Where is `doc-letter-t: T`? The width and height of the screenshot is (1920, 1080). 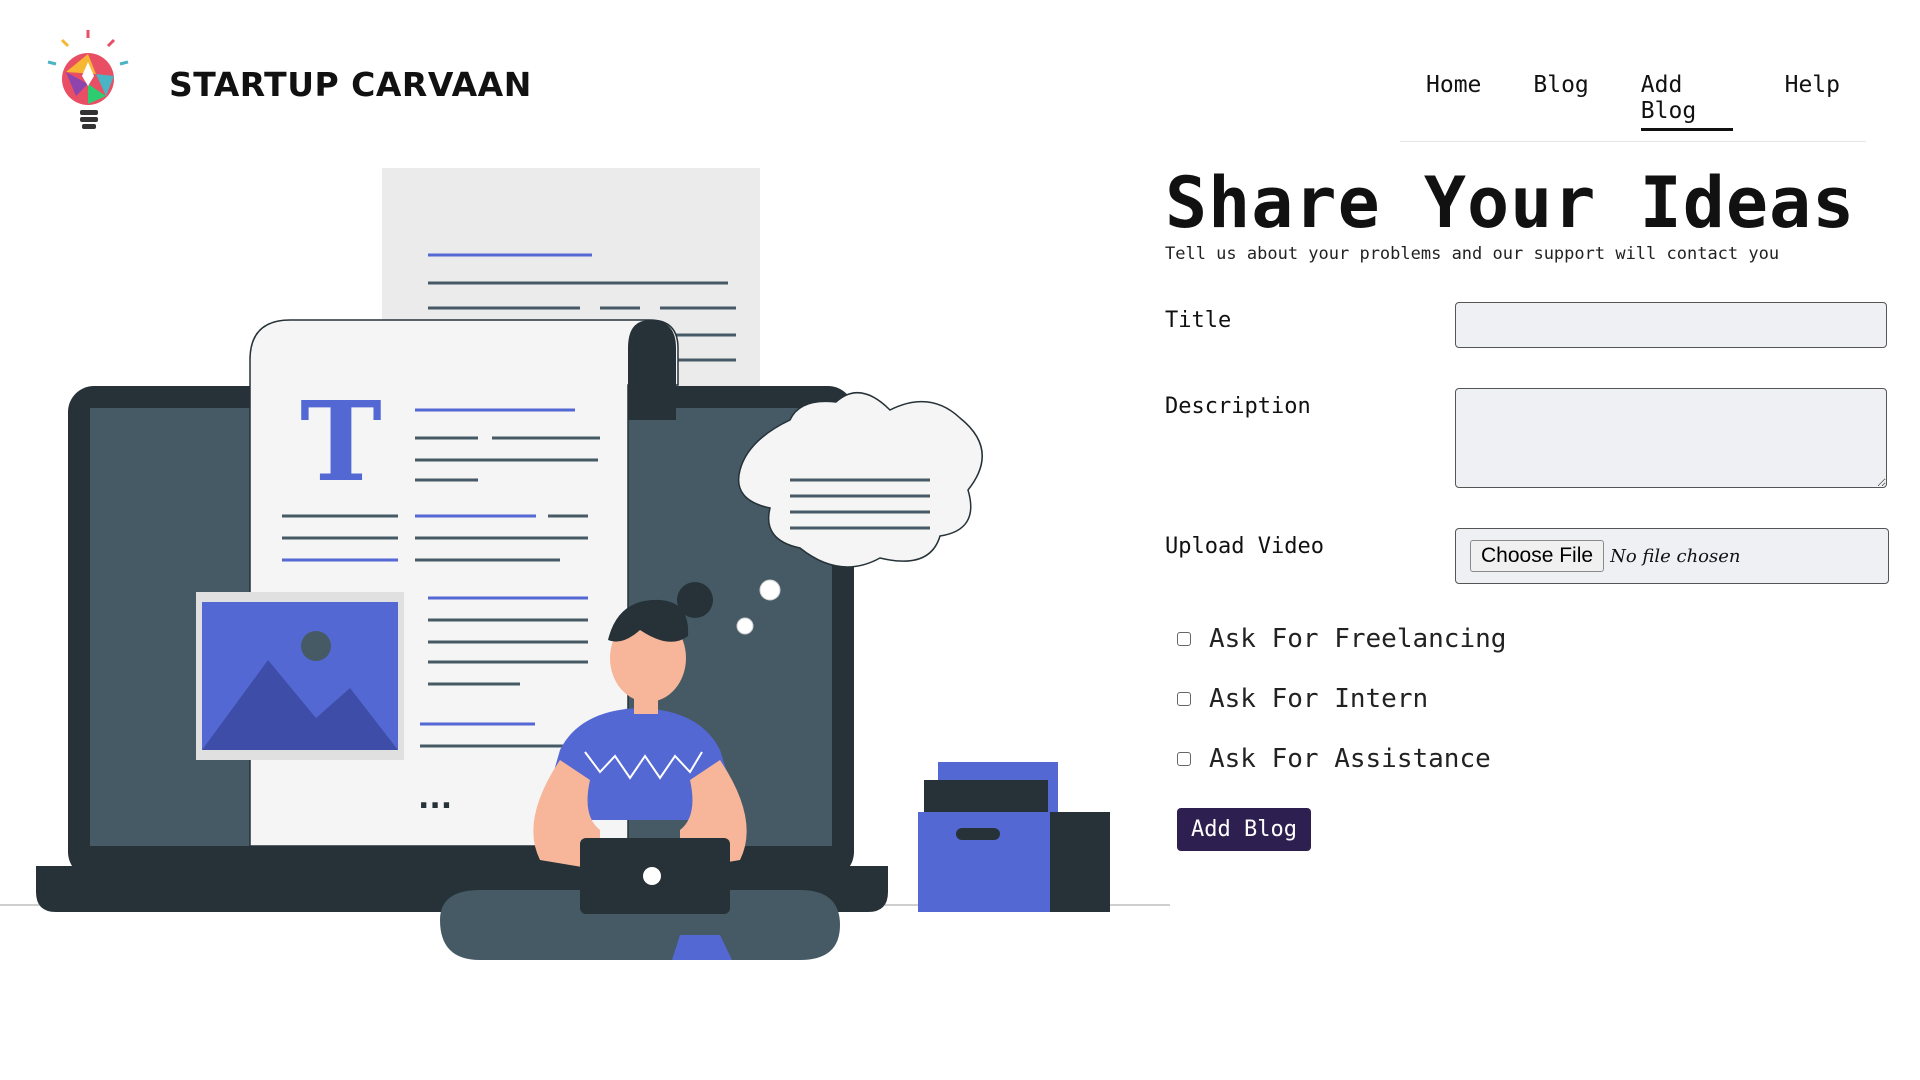
doc-letter-t: T is located at coordinates (341, 441).